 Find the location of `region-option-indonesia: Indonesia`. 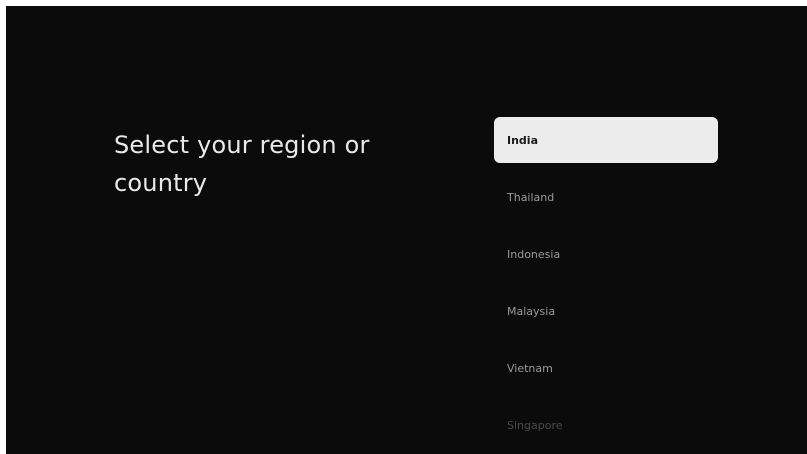

region-option-indonesia: Indonesia is located at coordinates (606, 254).